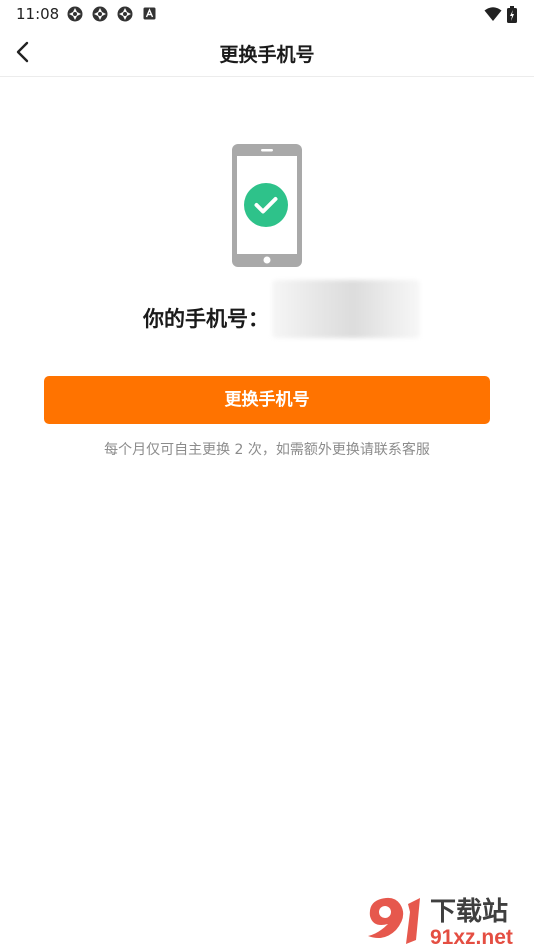 Image resolution: width=534 pixels, height=950 pixels. Describe the element at coordinates (267, 14) in the screenshot. I see `status-bar: 11:08` at that location.